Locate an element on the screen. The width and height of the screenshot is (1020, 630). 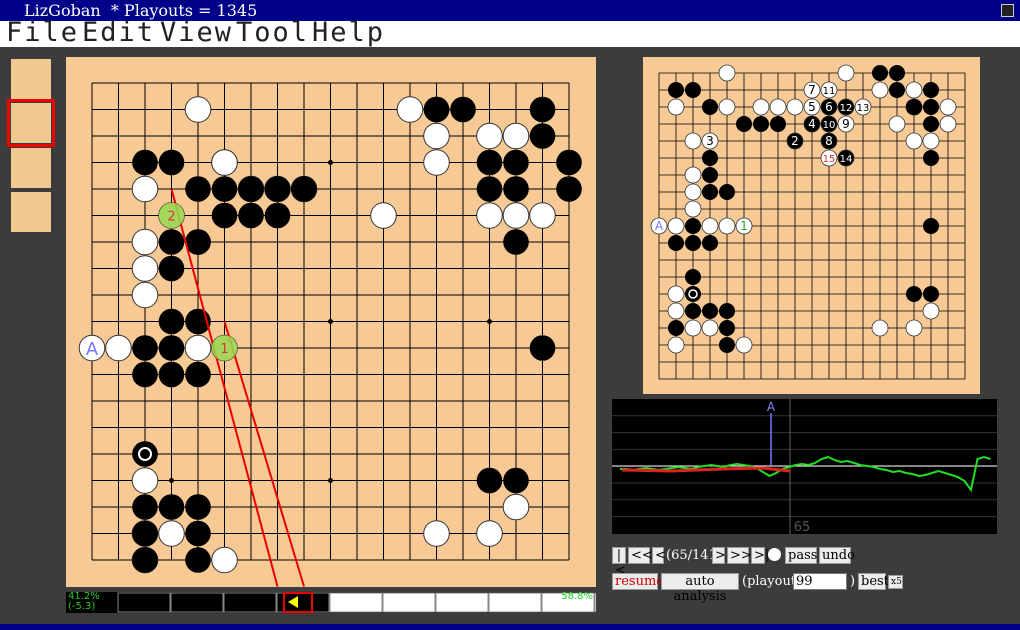
menu-file: File is located at coordinates (42, 32).